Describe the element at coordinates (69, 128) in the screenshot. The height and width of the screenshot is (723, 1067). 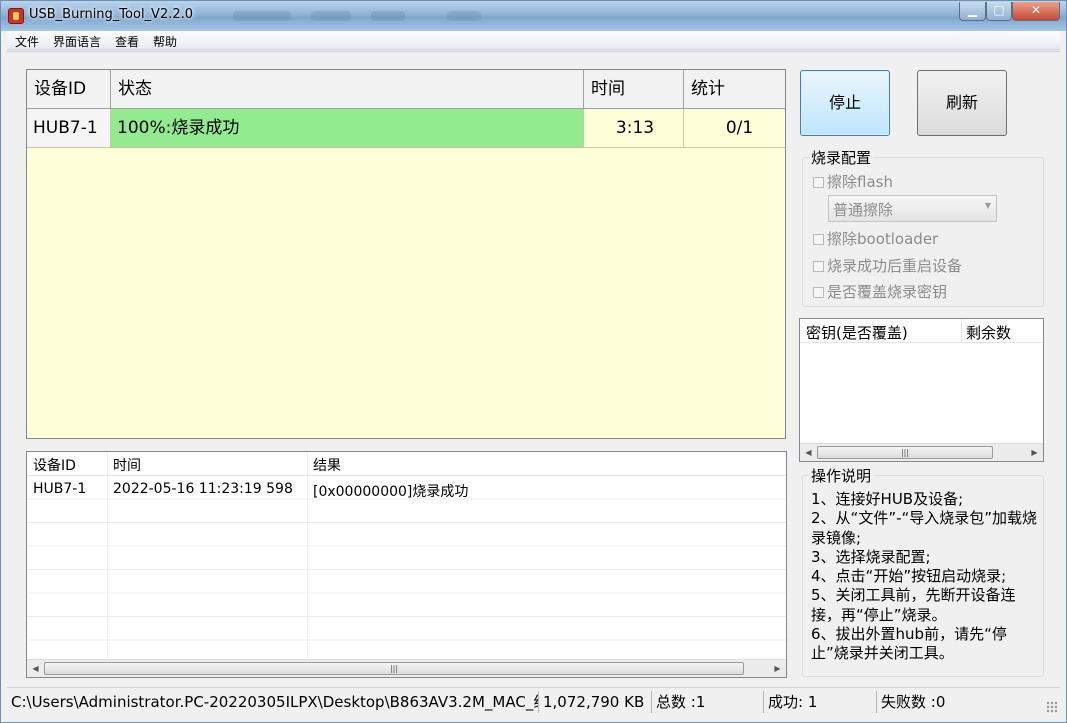
I see `device-id-cell: HUB7-1` at that location.